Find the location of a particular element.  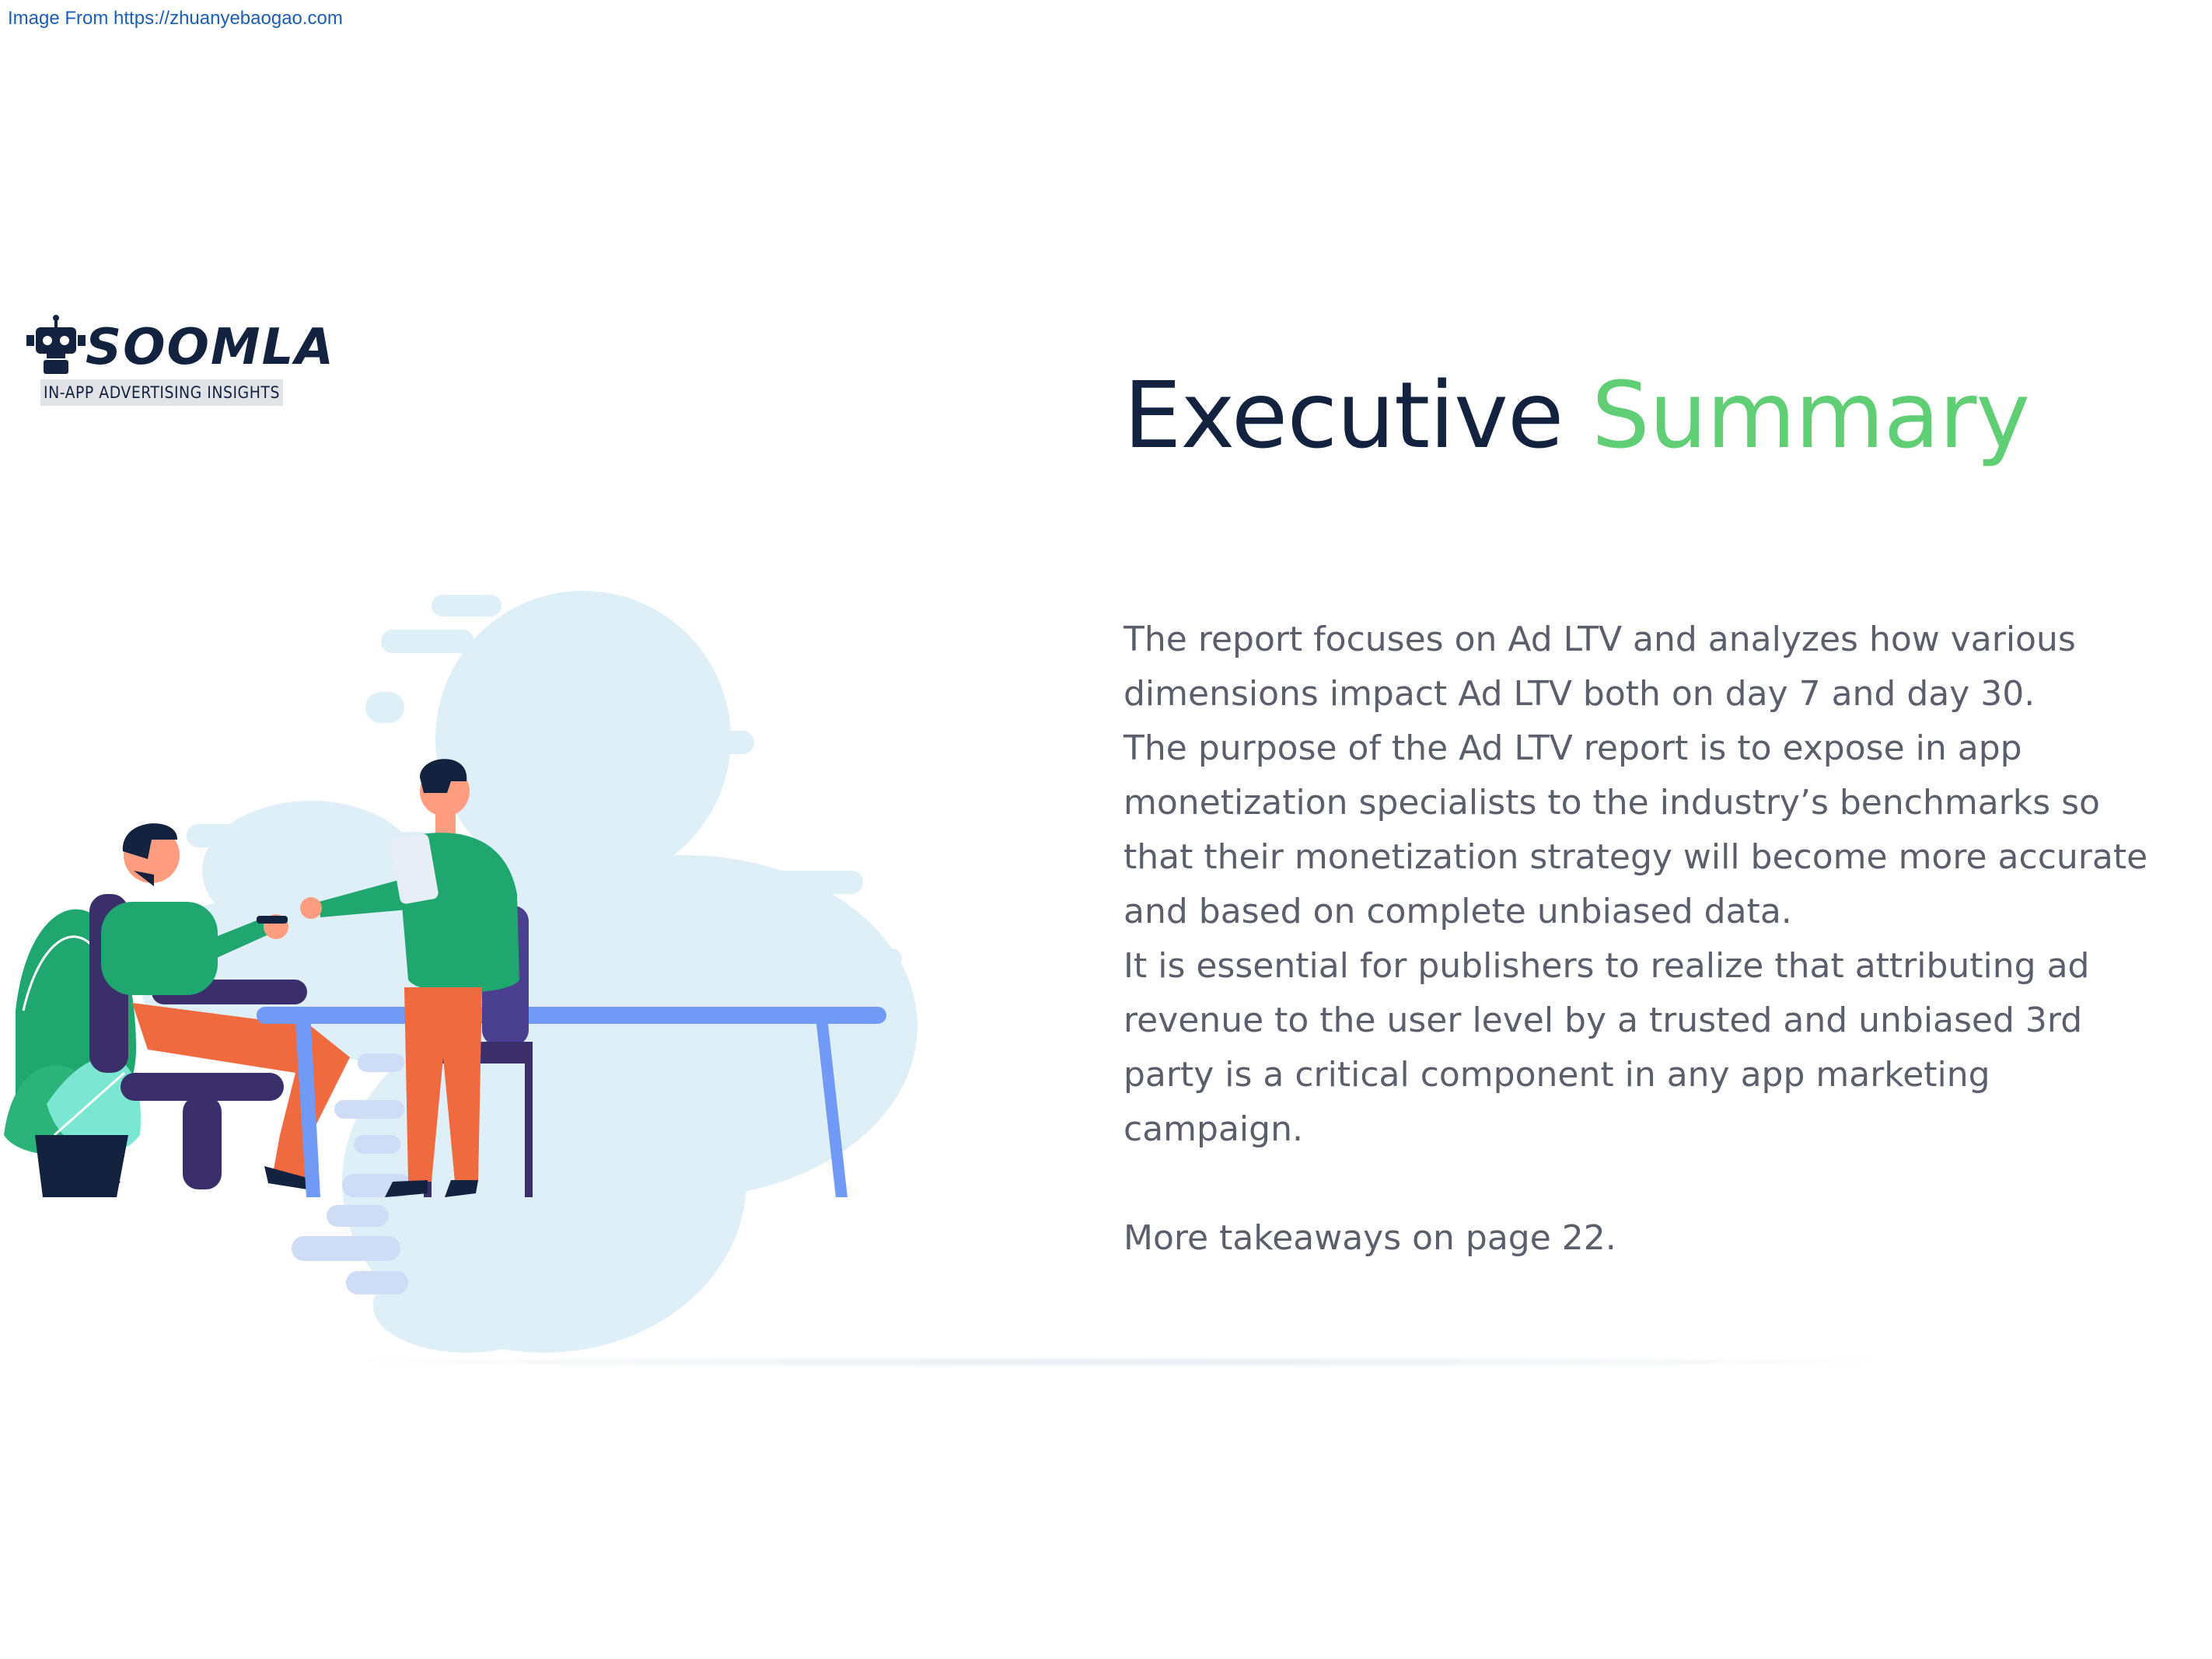

title-part-executive: Executive is located at coordinates (1357, 415).